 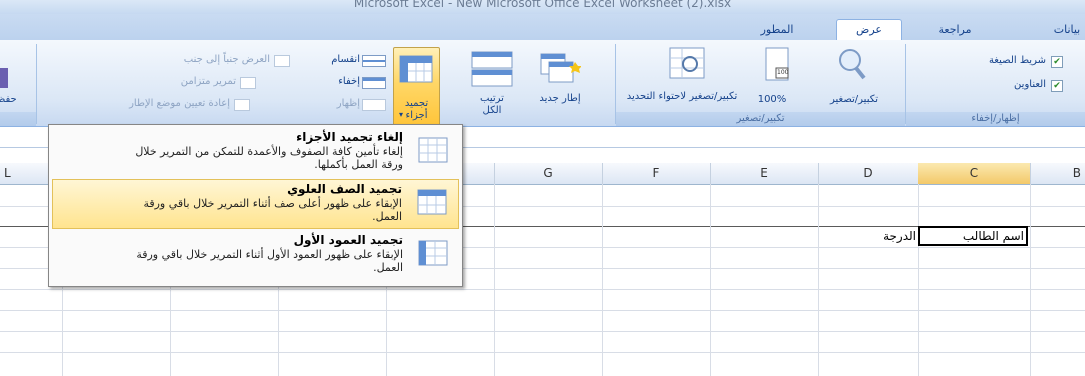 I want to click on side-by-side-icon, so click(x=282, y=61).